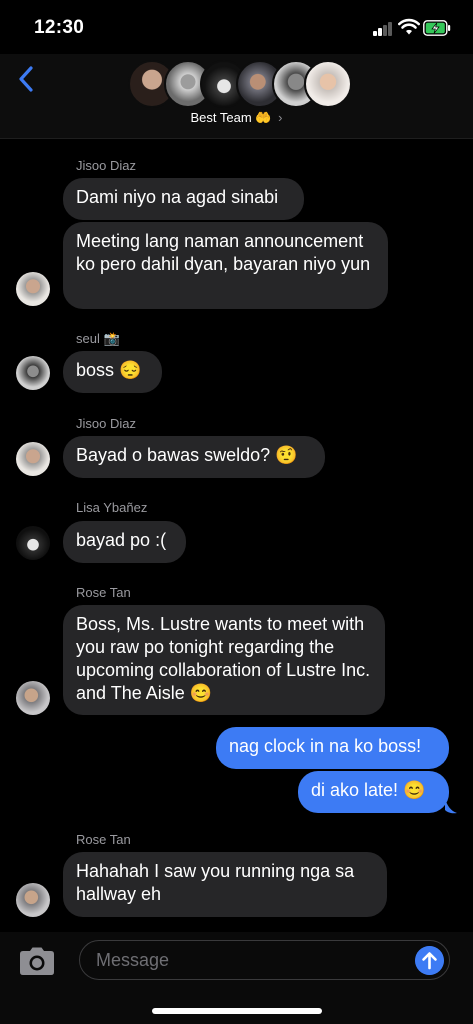 The image size is (473, 1024). What do you see at coordinates (27, 79) in the screenshot?
I see `chevron-left-icon` at bounding box center [27, 79].